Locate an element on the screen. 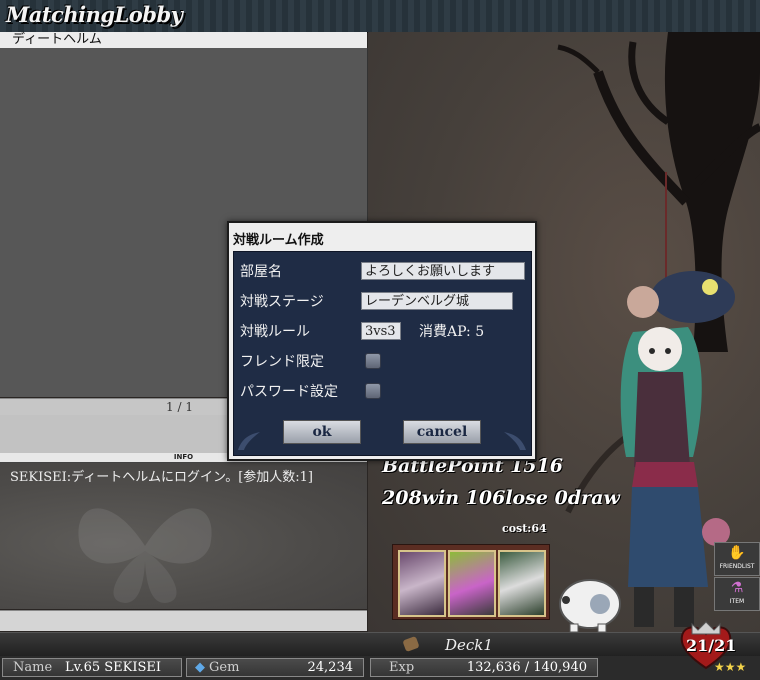  rule-select: 3vs3 is located at coordinates (381, 331).